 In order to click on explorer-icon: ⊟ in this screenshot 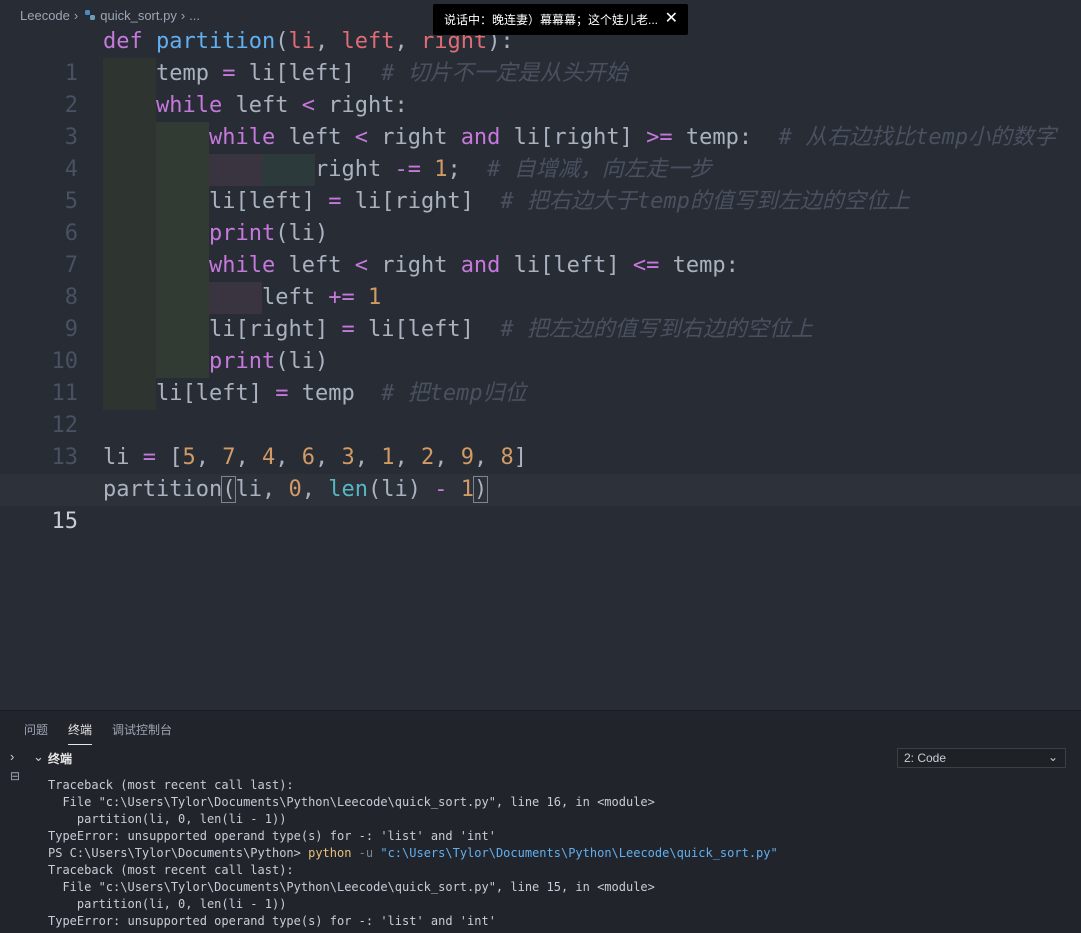, I will do `click(15, 776)`.